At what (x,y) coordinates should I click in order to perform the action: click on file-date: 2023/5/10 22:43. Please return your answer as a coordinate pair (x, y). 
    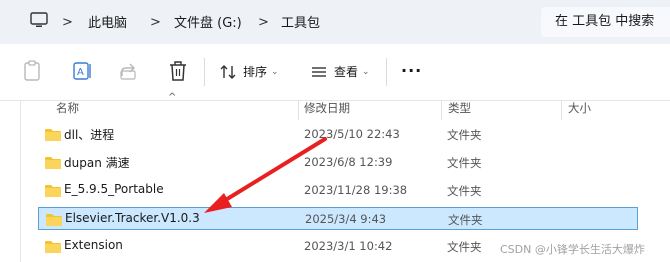
    Looking at the image, I should click on (352, 134).